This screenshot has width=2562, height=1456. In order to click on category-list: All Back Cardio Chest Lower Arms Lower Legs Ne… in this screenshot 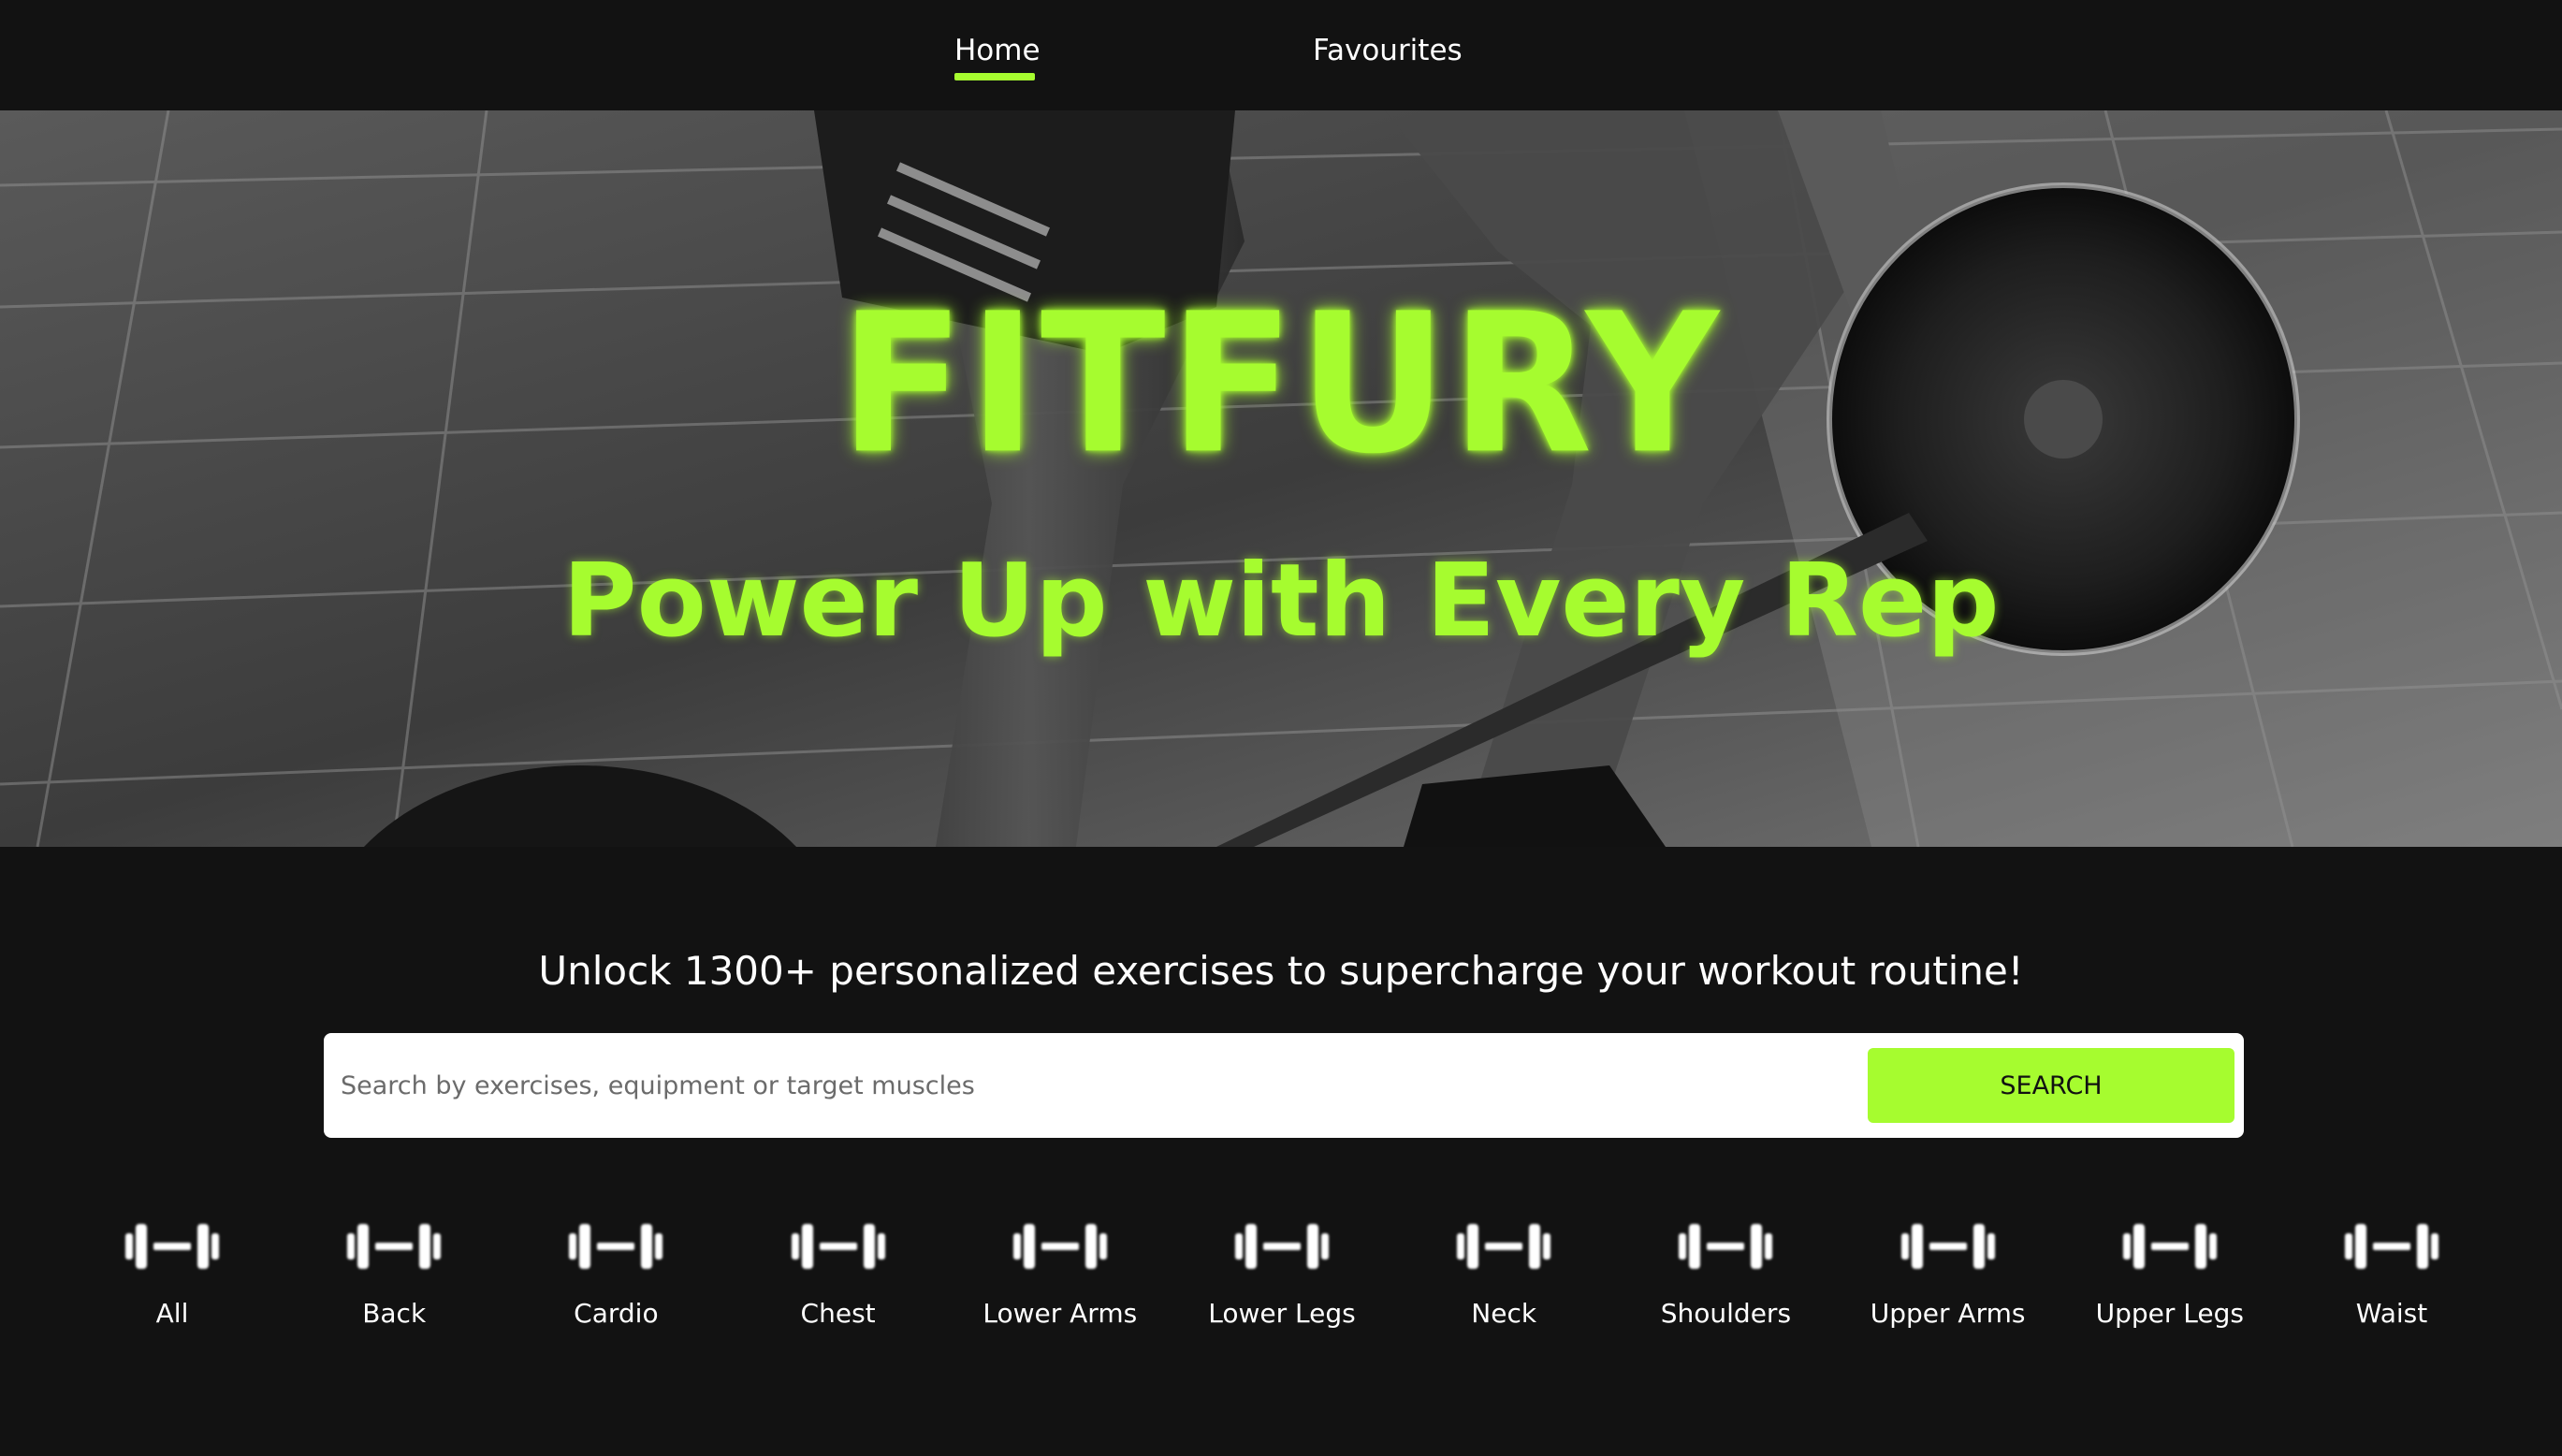, I will do `click(1281, 1277)`.